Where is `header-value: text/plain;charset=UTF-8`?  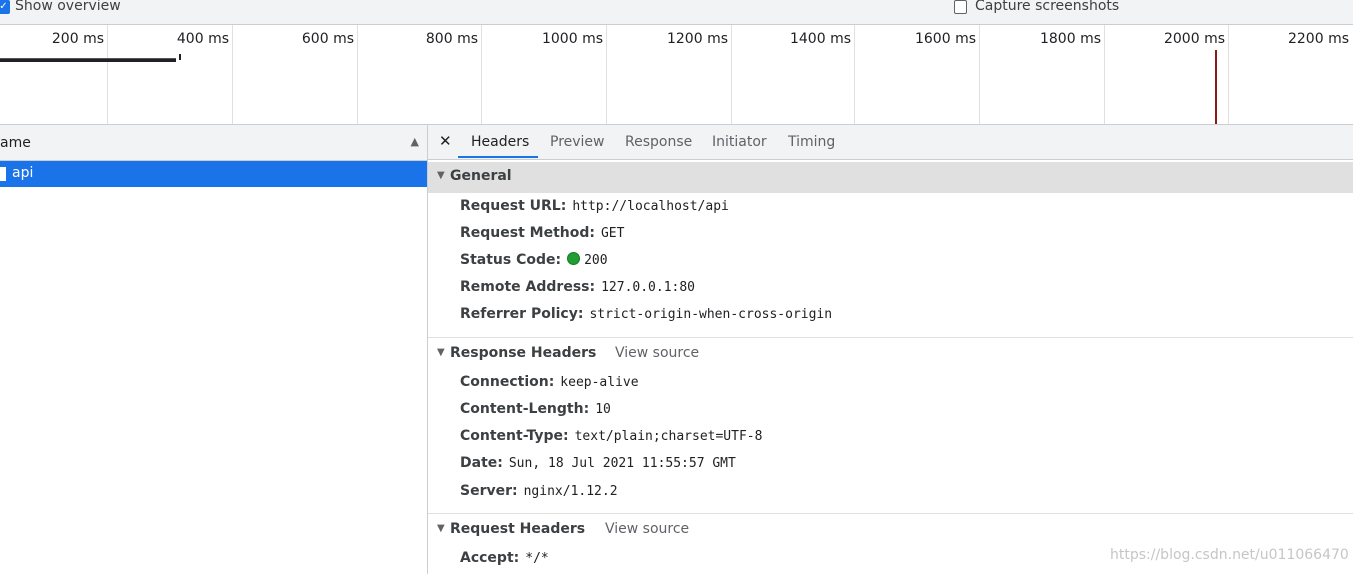 header-value: text/plain;charset=UTF-8 is located at coordinates (668, 436).